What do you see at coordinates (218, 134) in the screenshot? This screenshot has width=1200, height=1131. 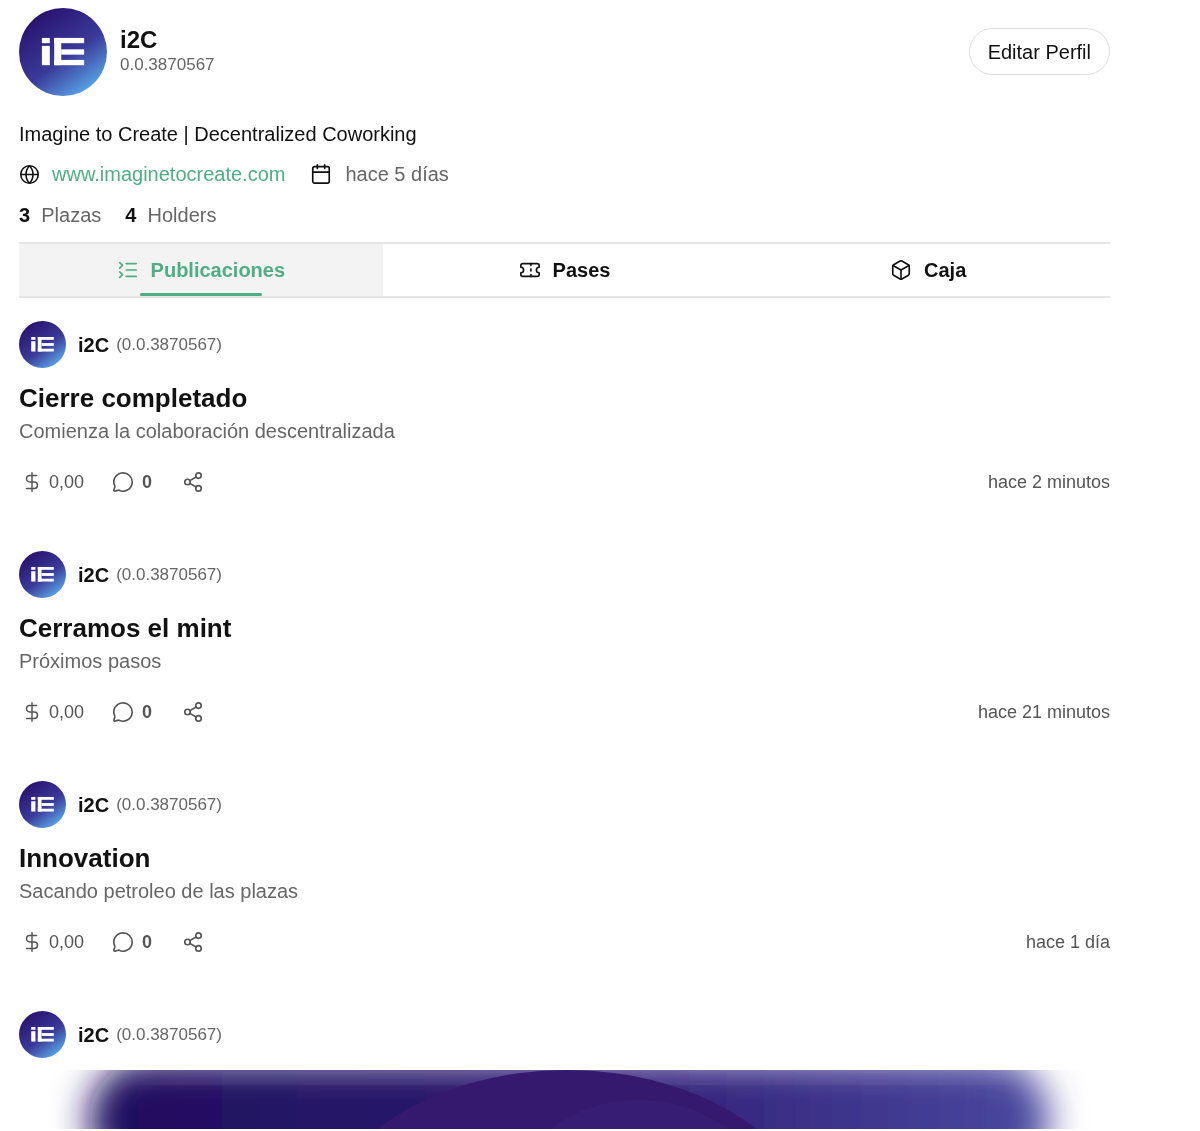 I see `profile-bio: Imagine to Create | Decentralized Coworking` at bounding box center [218, 134].